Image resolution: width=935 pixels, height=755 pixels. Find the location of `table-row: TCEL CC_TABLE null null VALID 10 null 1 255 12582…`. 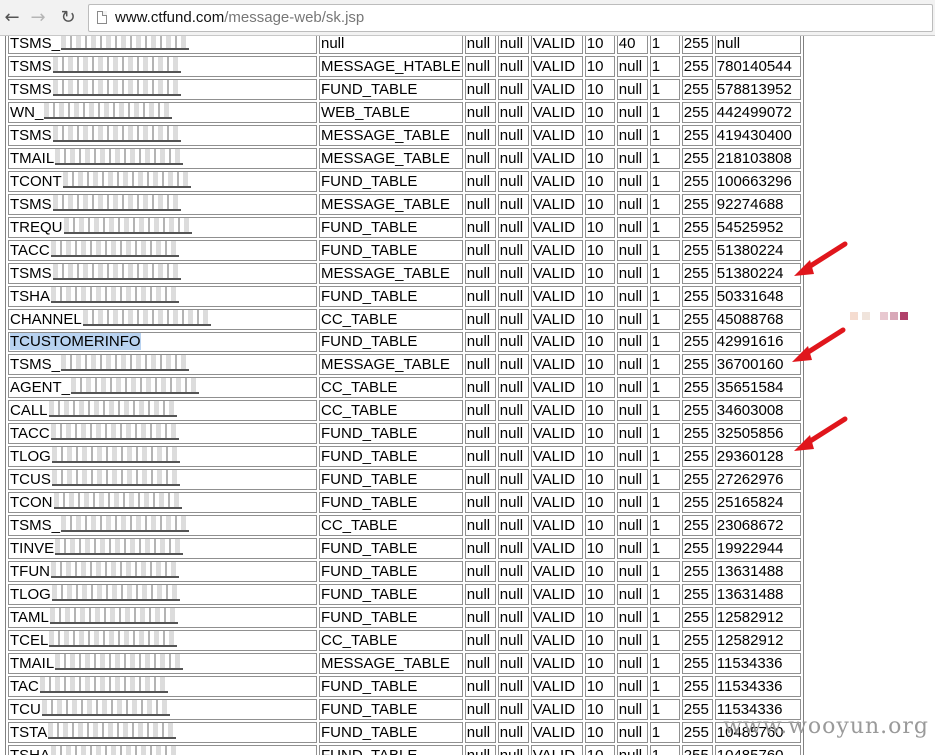

table-row: TCEL CC_TABLE null null VALID 10 null 1 255 12582… is located at coordinates (404, 640).